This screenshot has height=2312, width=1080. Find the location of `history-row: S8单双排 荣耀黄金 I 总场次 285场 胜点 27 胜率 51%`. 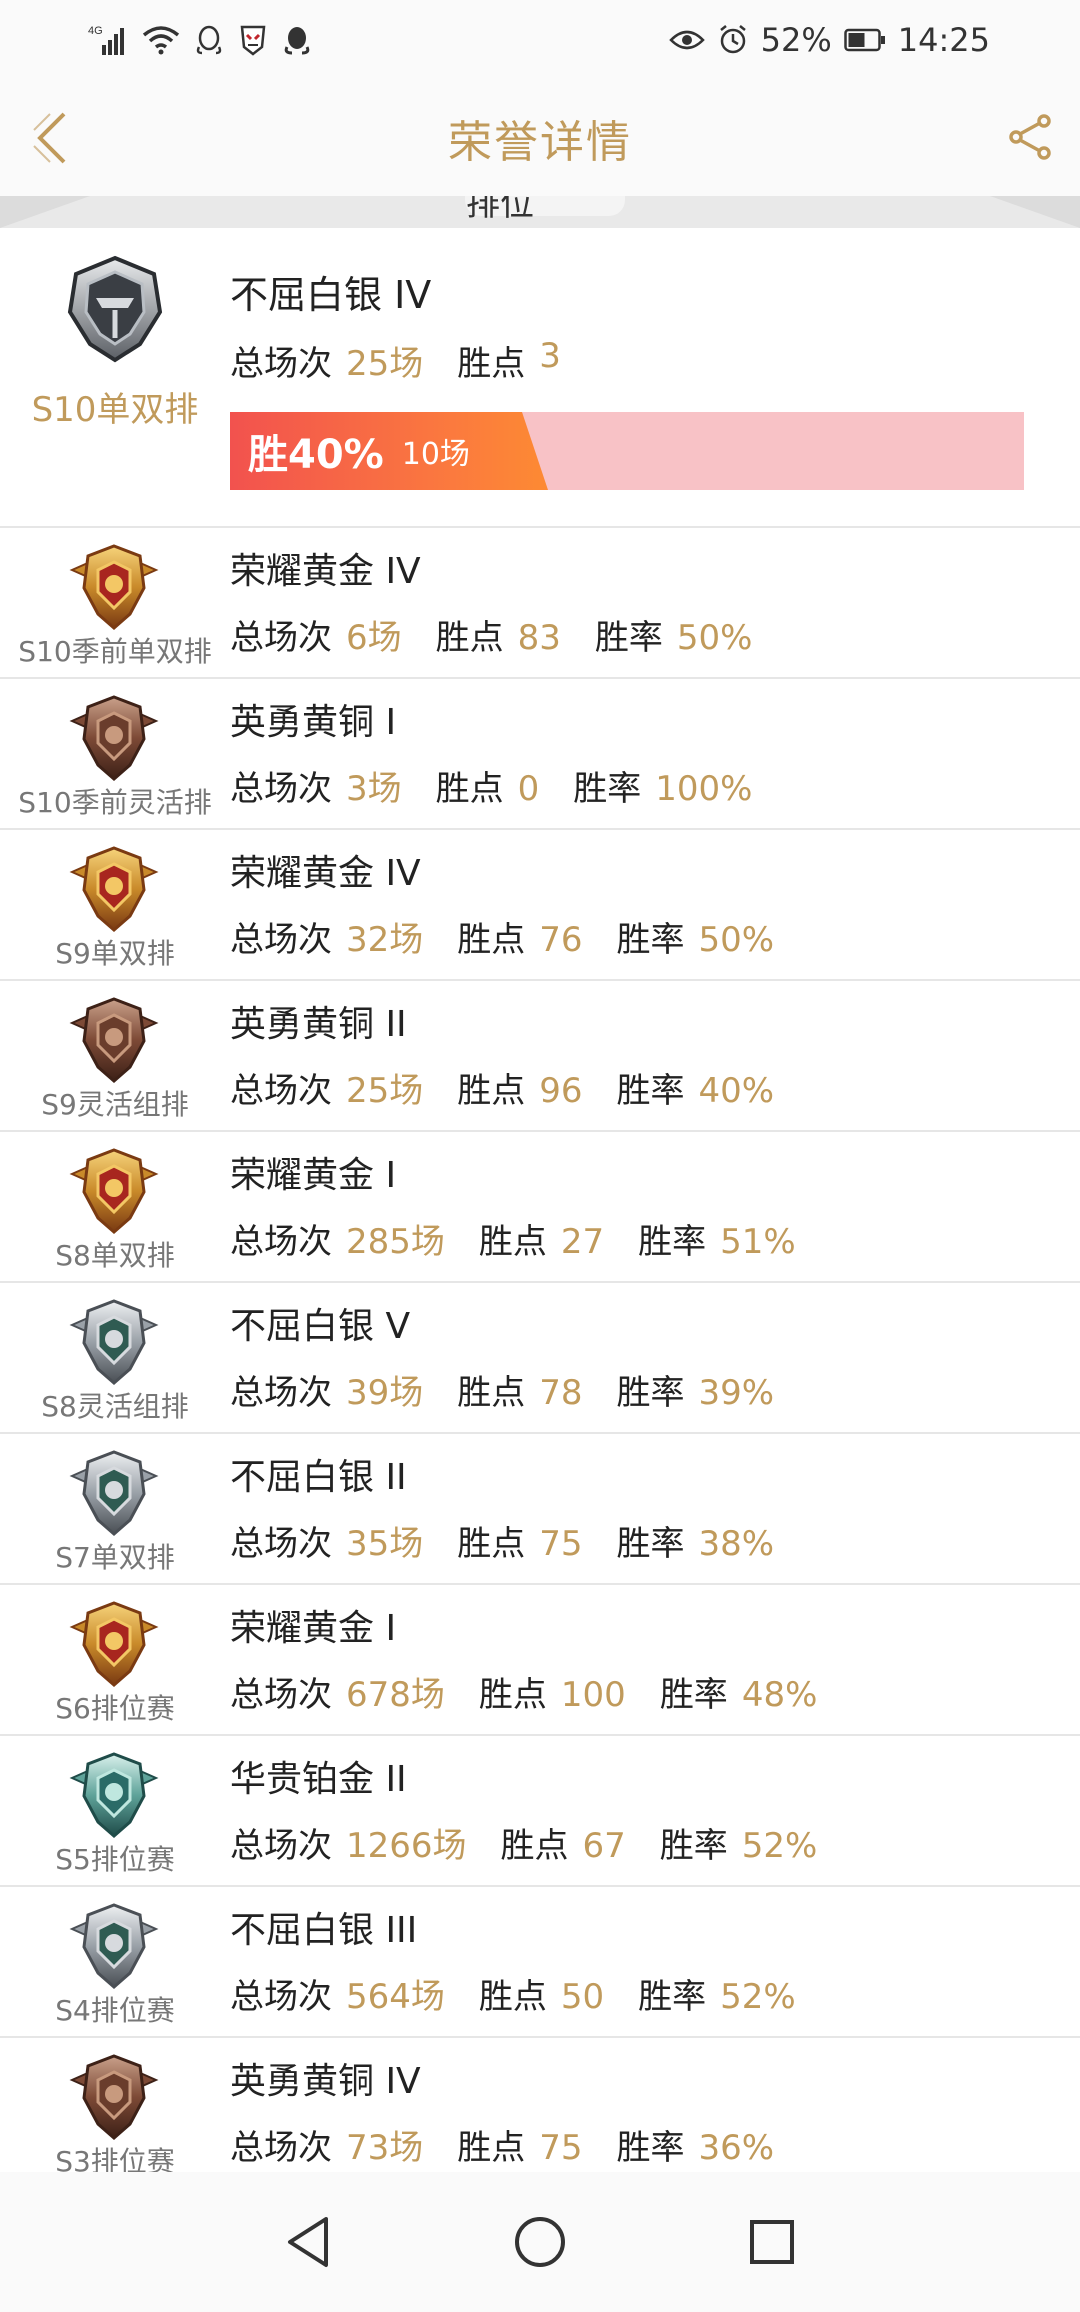

history-row: S8单双排 荣耀黄金 I 总场次 285场 胜点 27 胜率 51% is located at coordinates (540, 1207).